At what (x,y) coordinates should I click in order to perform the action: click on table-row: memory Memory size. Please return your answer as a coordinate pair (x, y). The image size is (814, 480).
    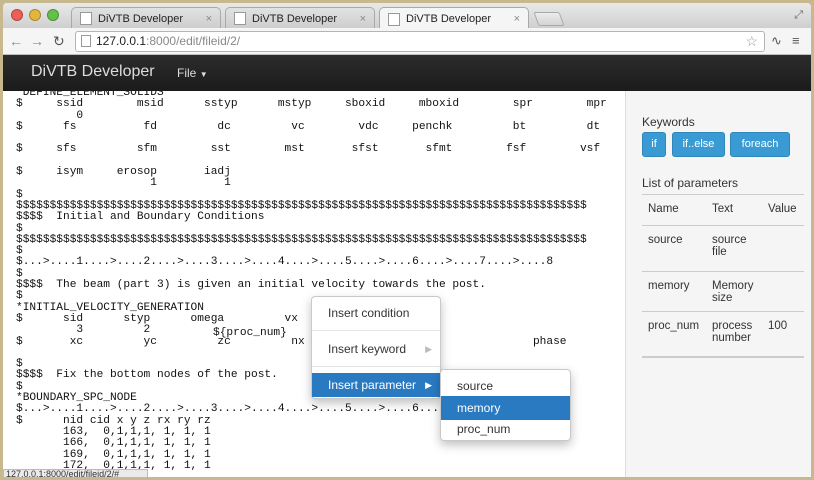
    Looking at the image, I should click on (723, 291).